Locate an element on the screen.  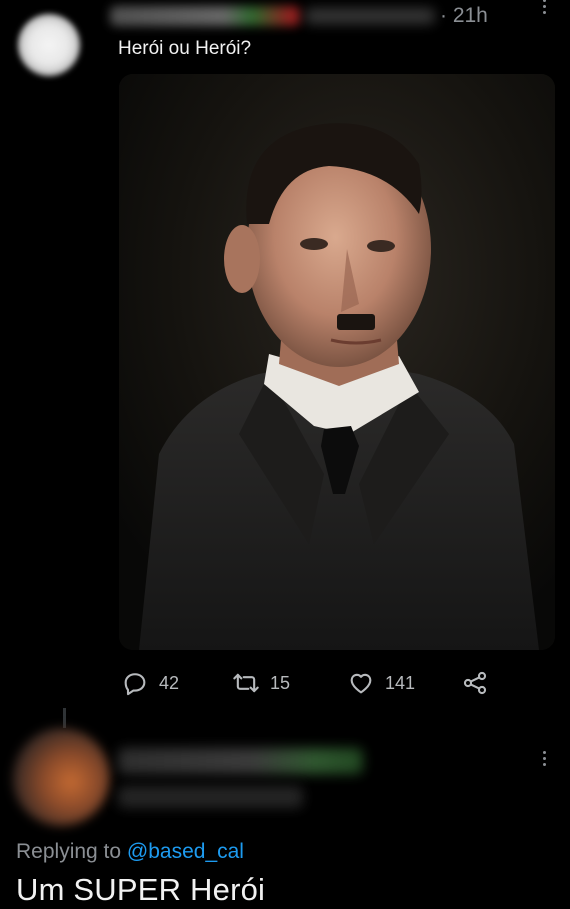
retweet-count: 15 is located at coordinates (280, 682).